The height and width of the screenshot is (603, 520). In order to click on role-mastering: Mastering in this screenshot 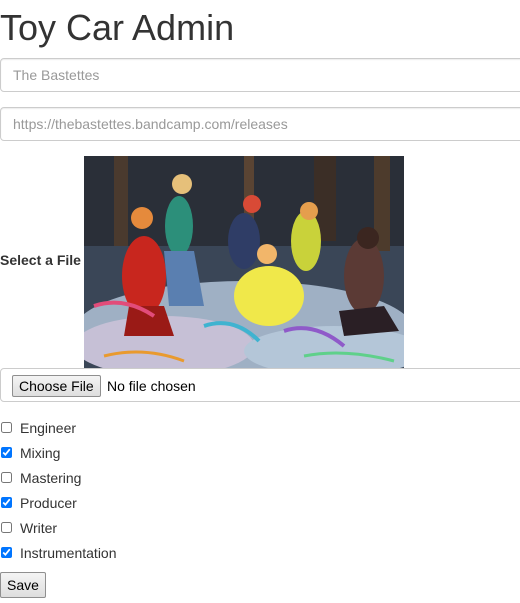, I will do `click(150, 477)`.